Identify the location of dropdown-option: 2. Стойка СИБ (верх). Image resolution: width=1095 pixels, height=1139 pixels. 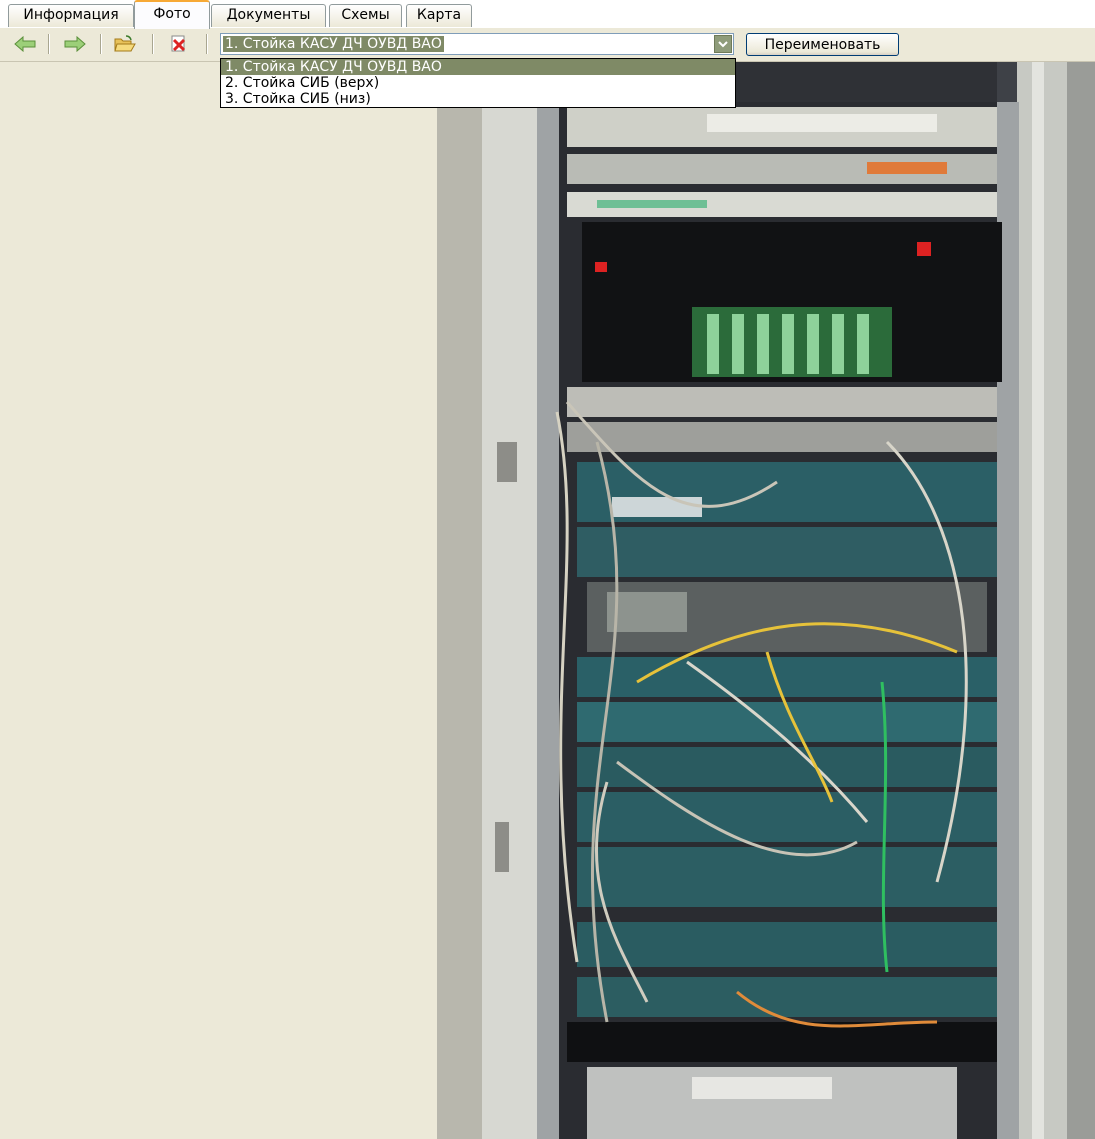
(478, 83).